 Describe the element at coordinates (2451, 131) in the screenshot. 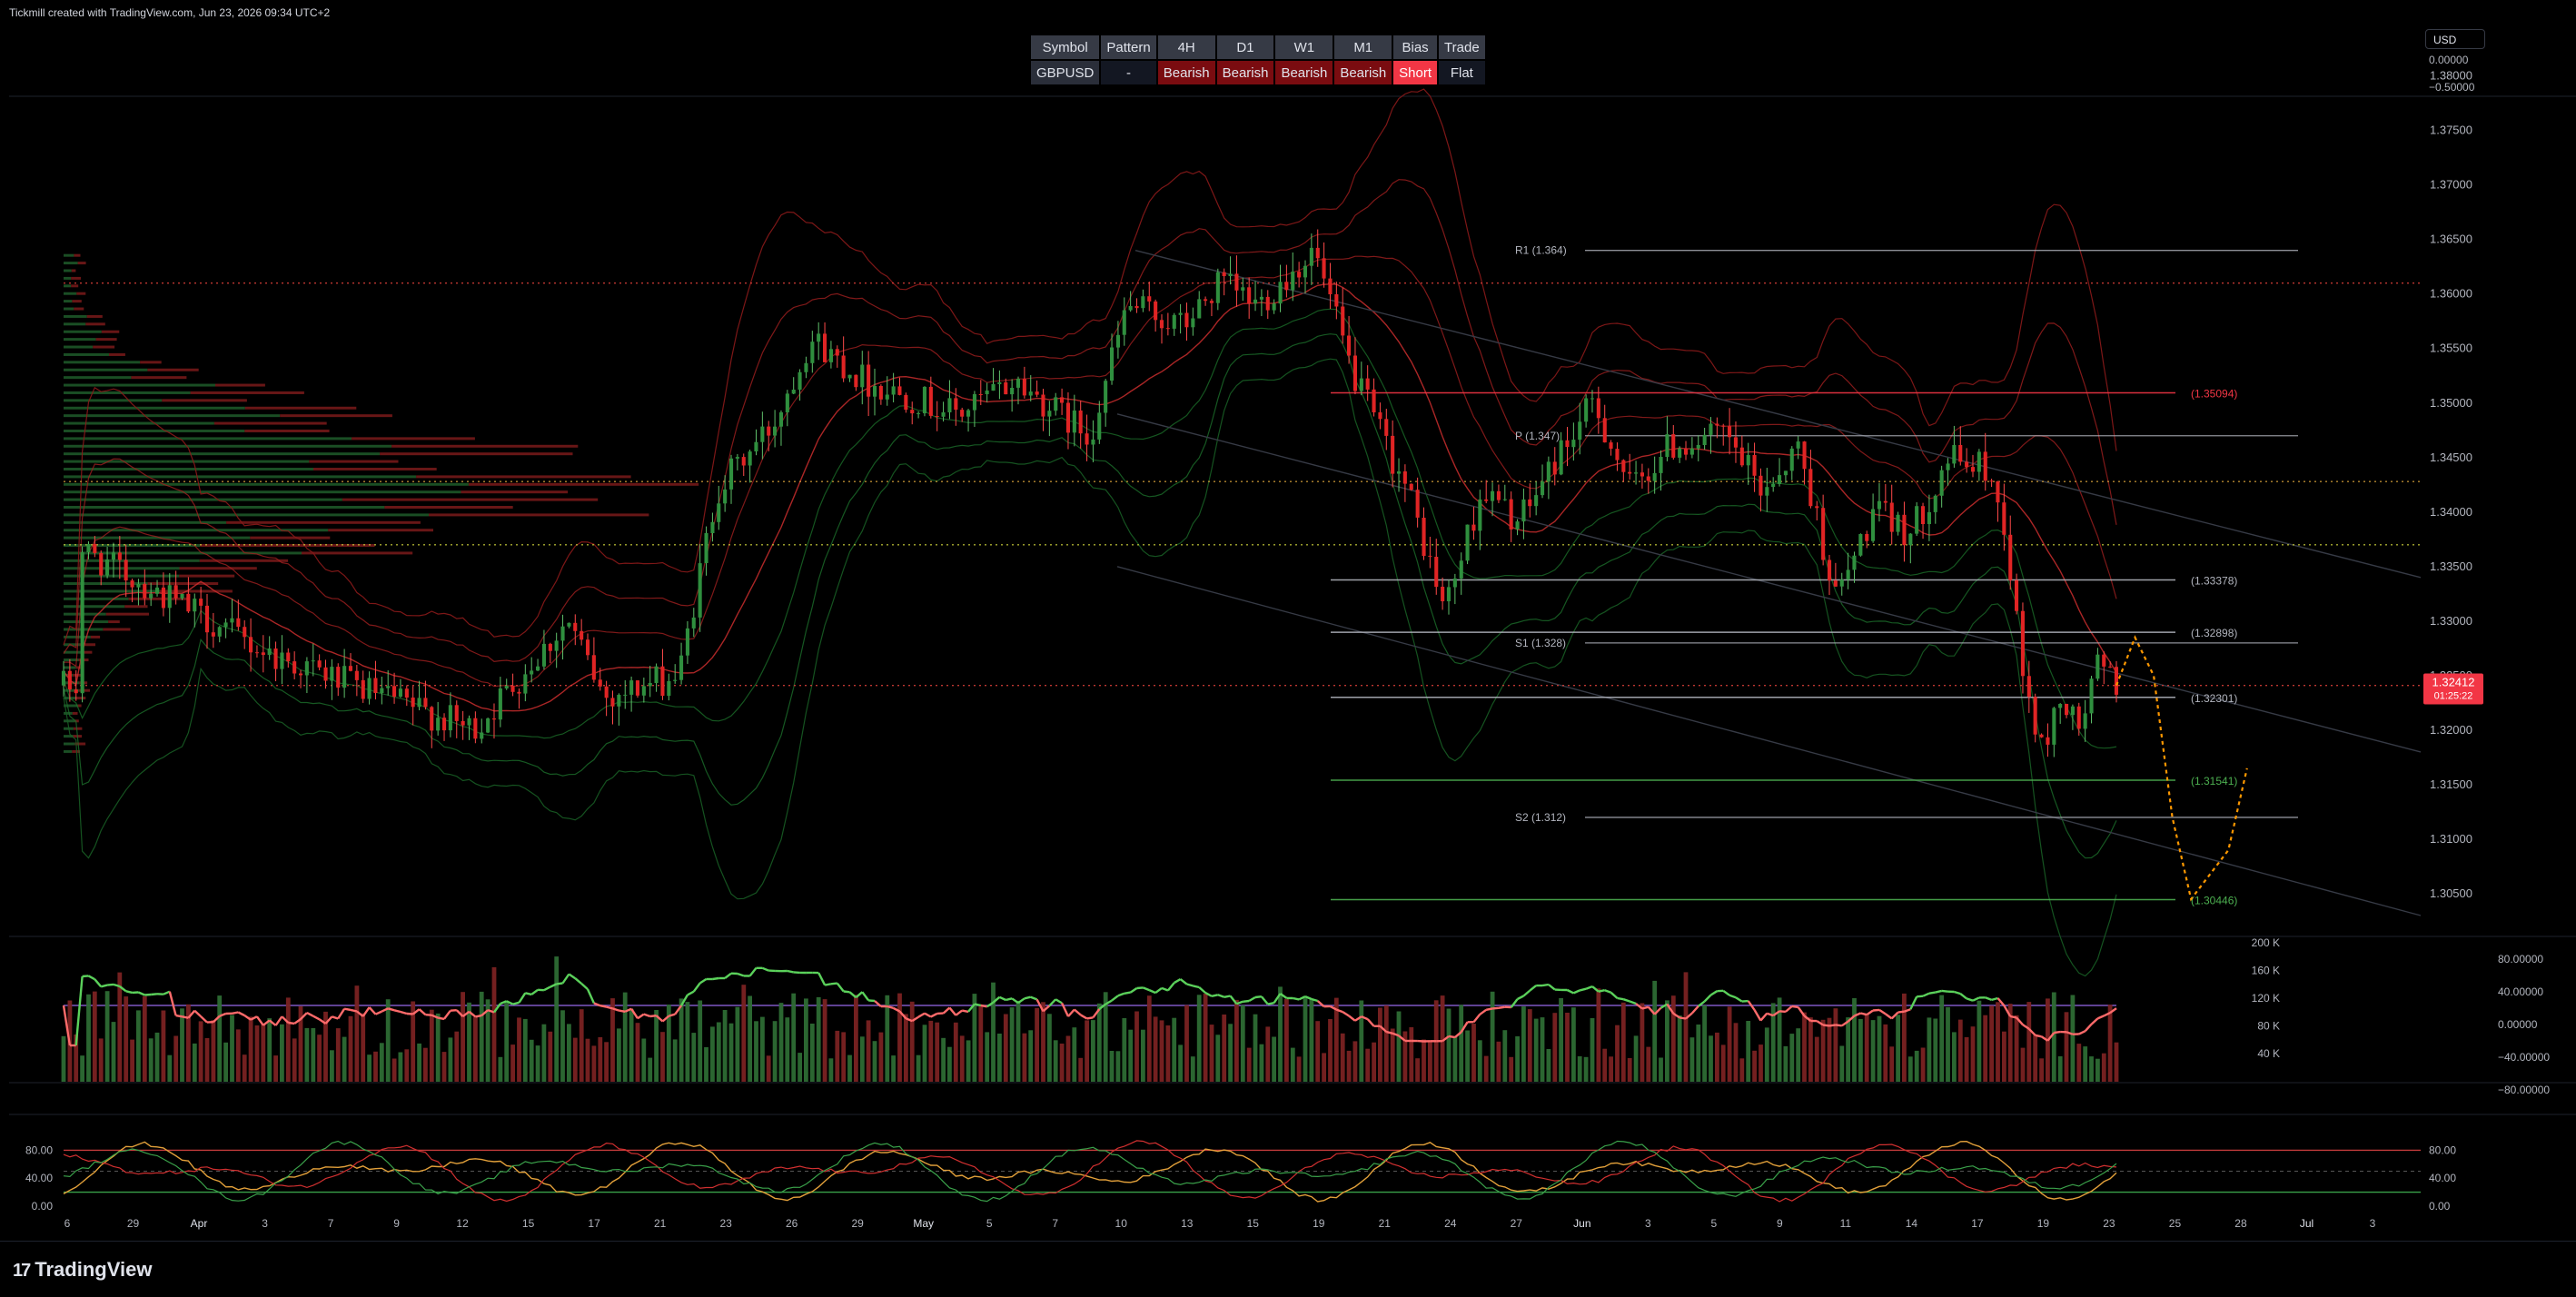

I see `price-tick-label: 1.37500` at that location.